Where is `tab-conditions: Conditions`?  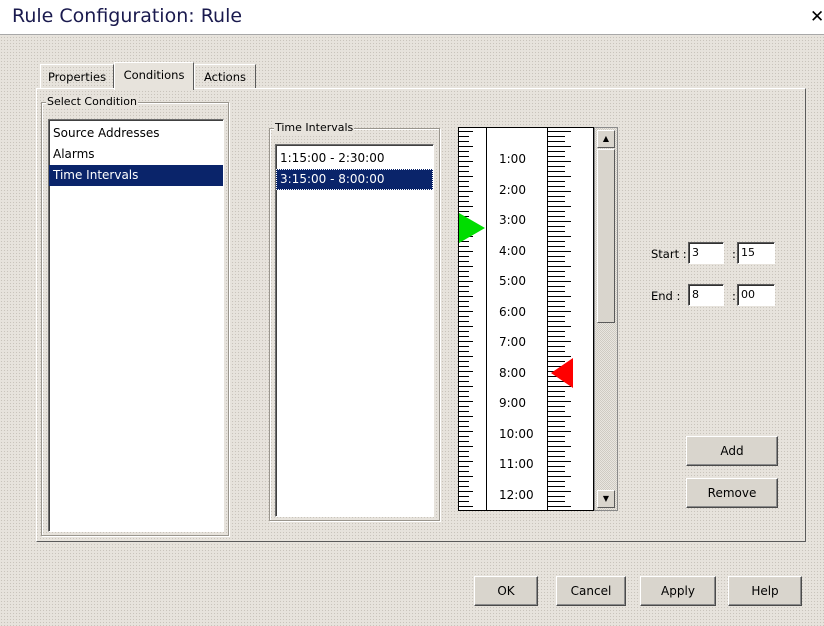 tab-conditions: Conditions is located at coordinates (154, 76).